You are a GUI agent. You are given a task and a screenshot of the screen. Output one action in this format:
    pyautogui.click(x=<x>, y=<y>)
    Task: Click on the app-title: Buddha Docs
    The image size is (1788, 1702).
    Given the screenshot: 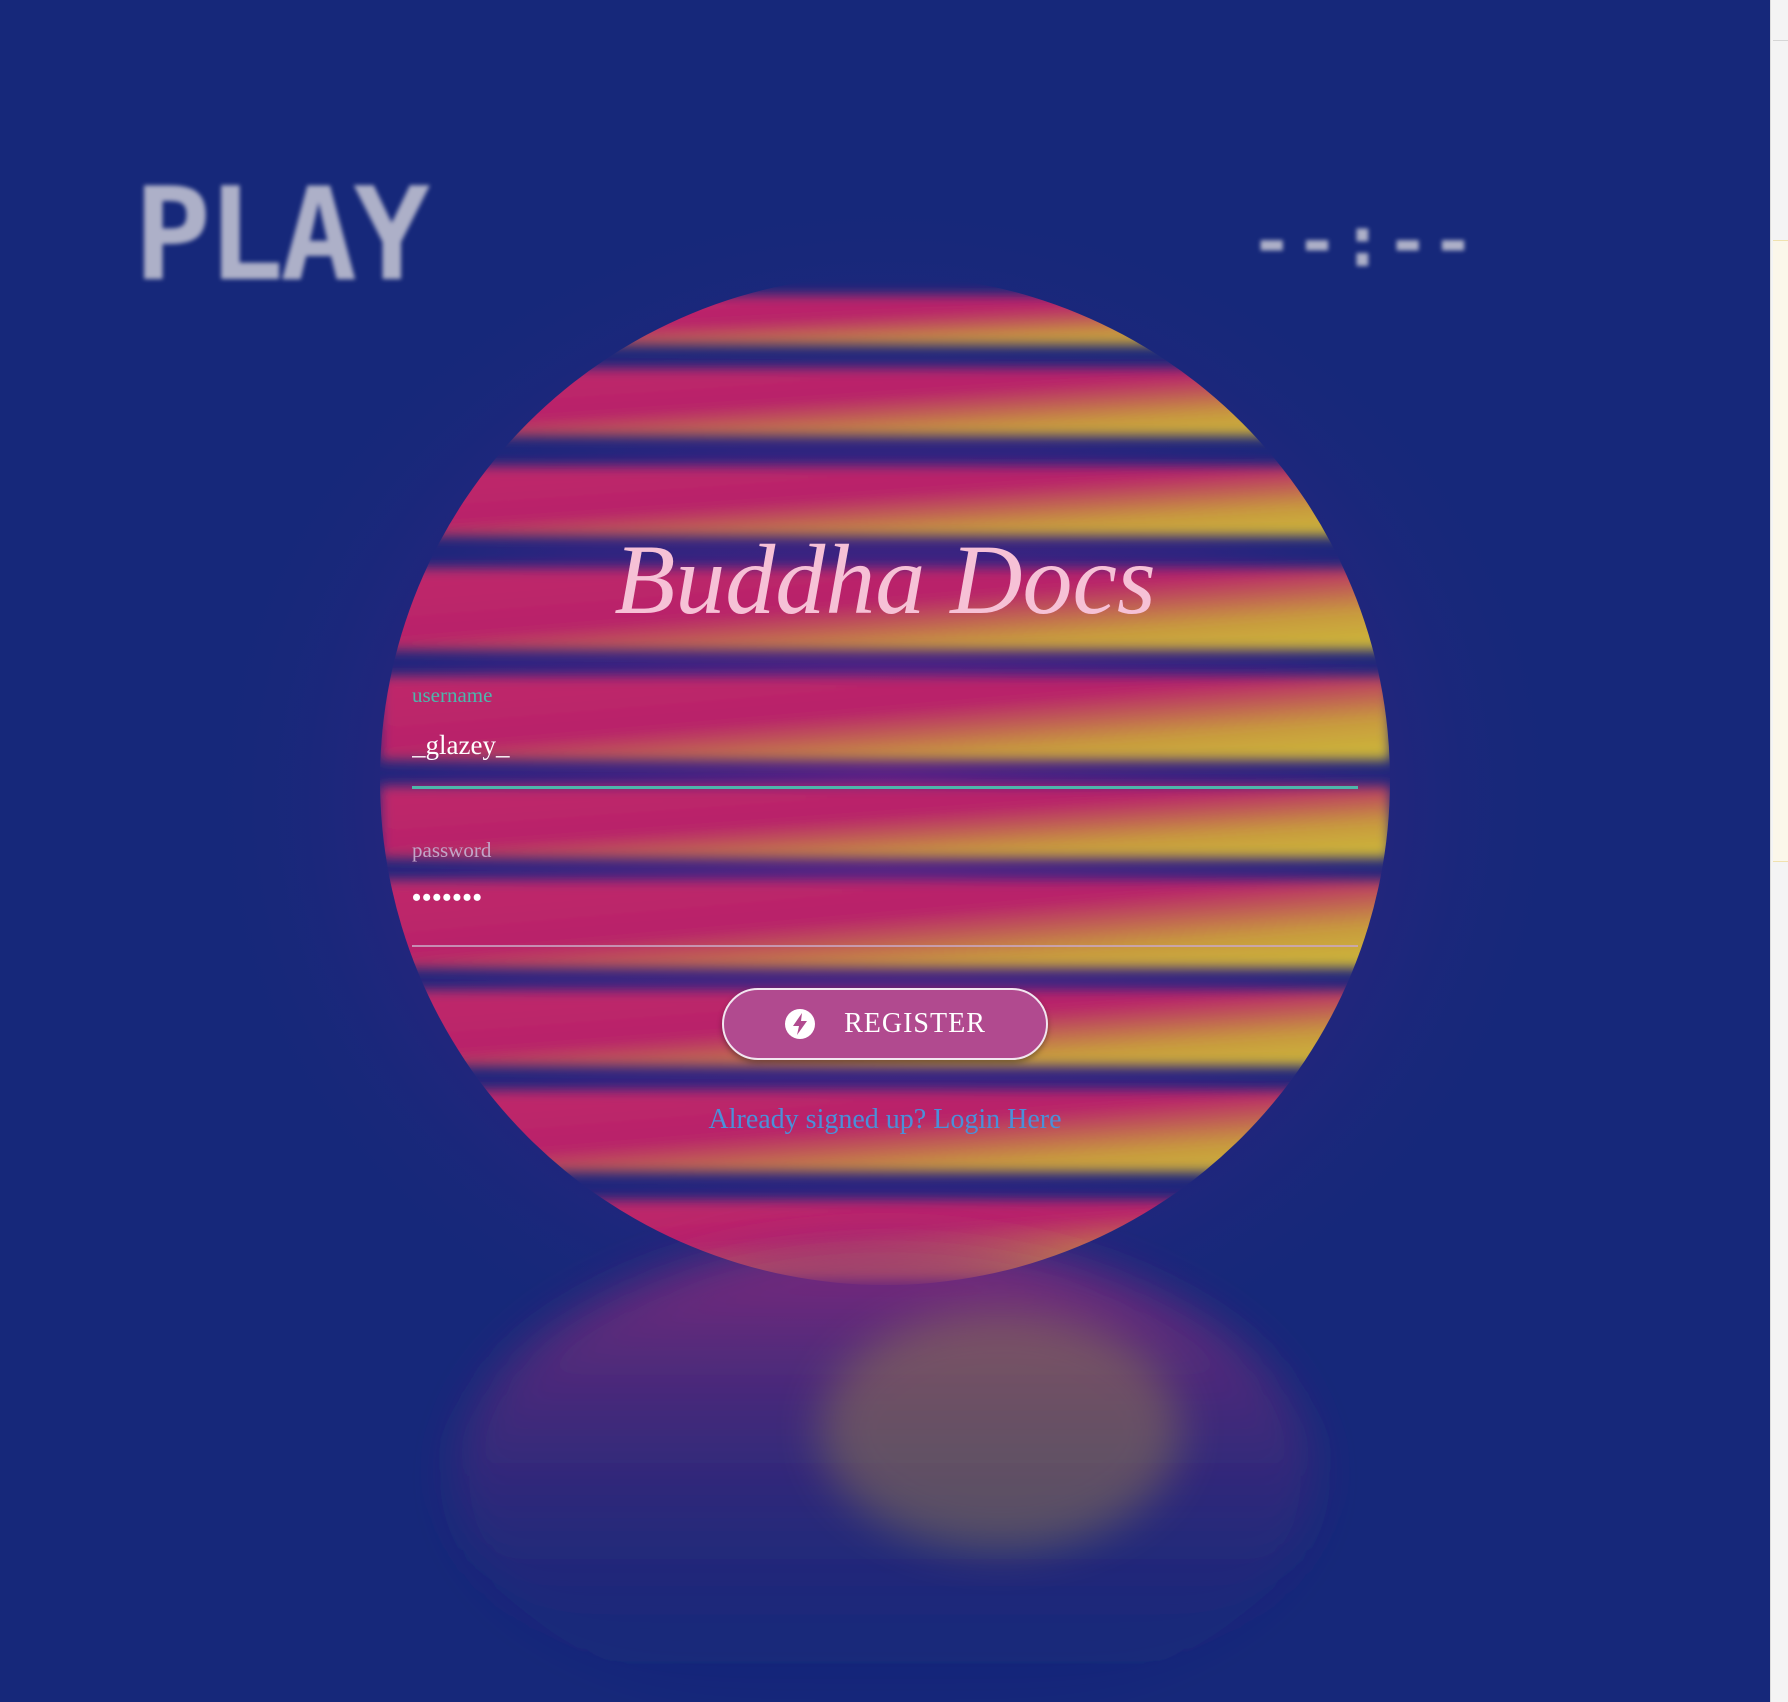 What is the action you would take?
    pyautogui.click(x=885, y=579)
    